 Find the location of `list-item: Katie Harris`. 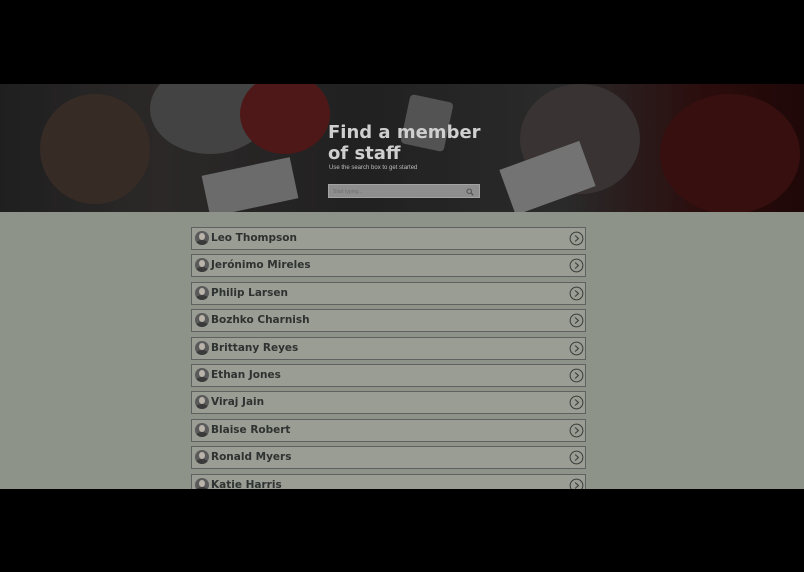

list-item: Katie Harris is located at coordinates (388, 481).